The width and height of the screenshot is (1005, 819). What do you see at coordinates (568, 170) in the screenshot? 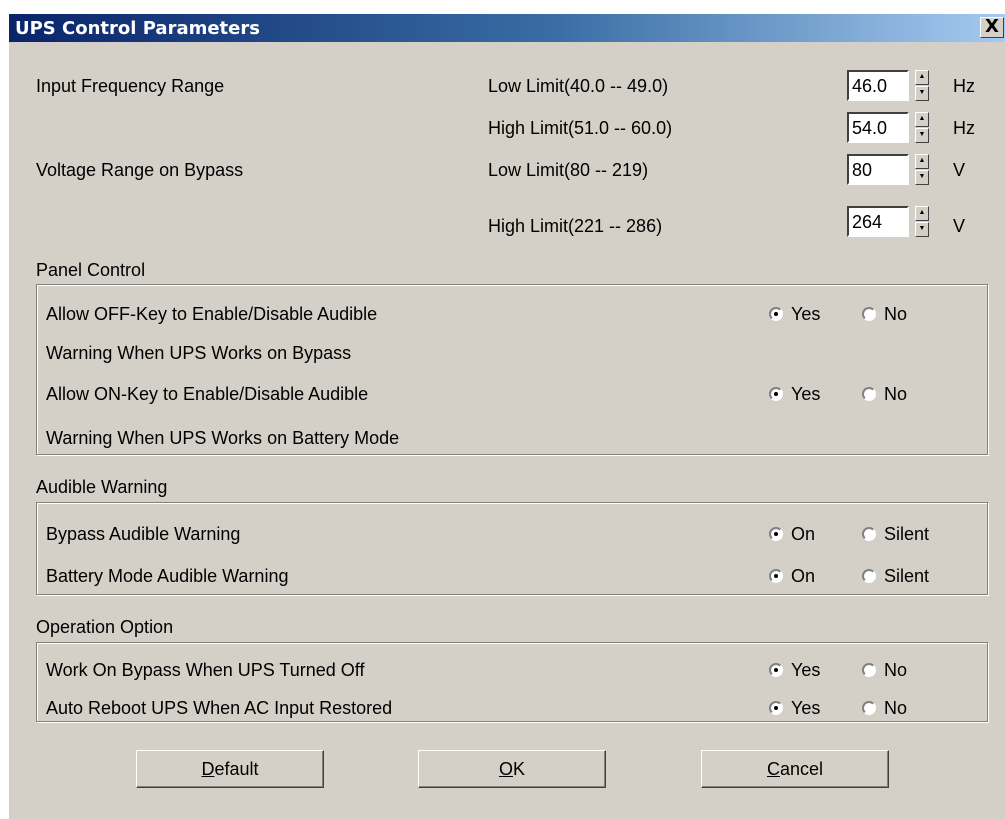
I see `volt-low-limit-label: Low Limit(80 -- 219)` at bounding box center [568, 170].